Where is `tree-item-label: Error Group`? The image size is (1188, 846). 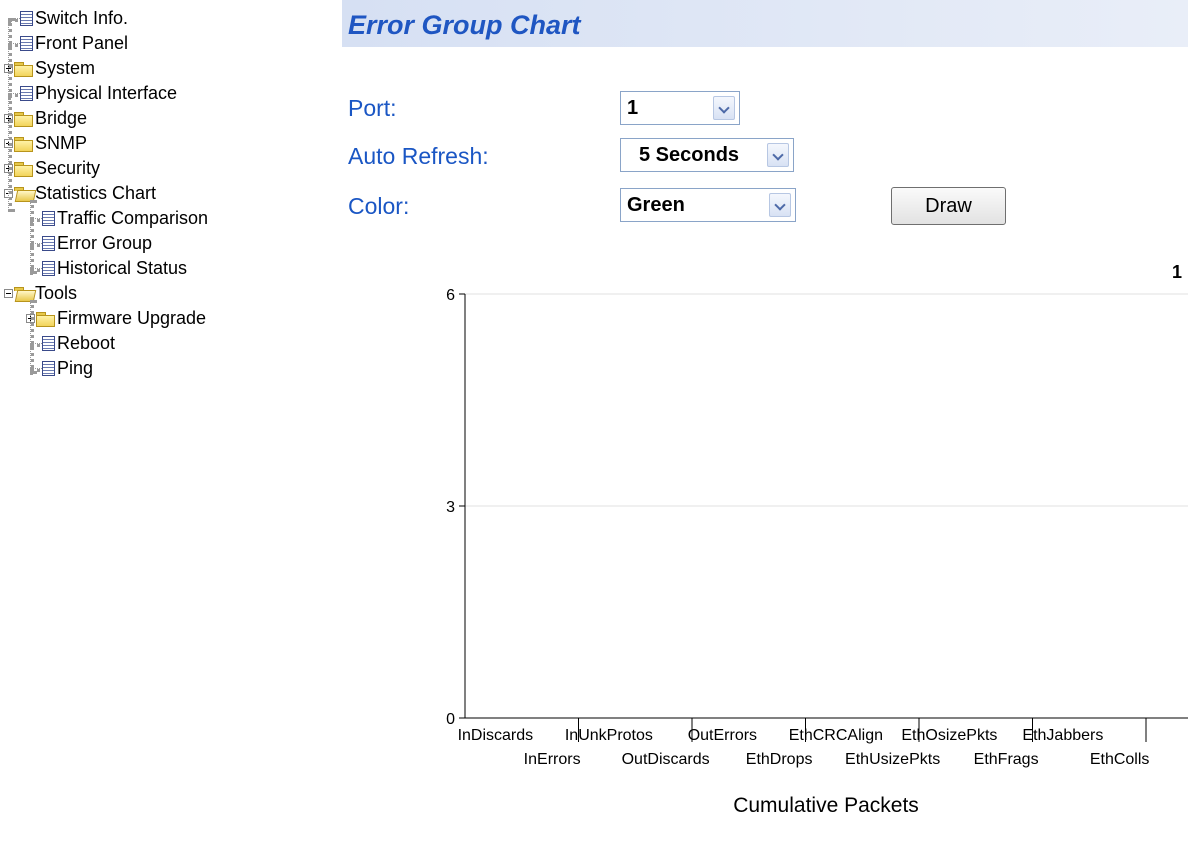
tree-item-label: Error Group is located at coordinates (105, 243).